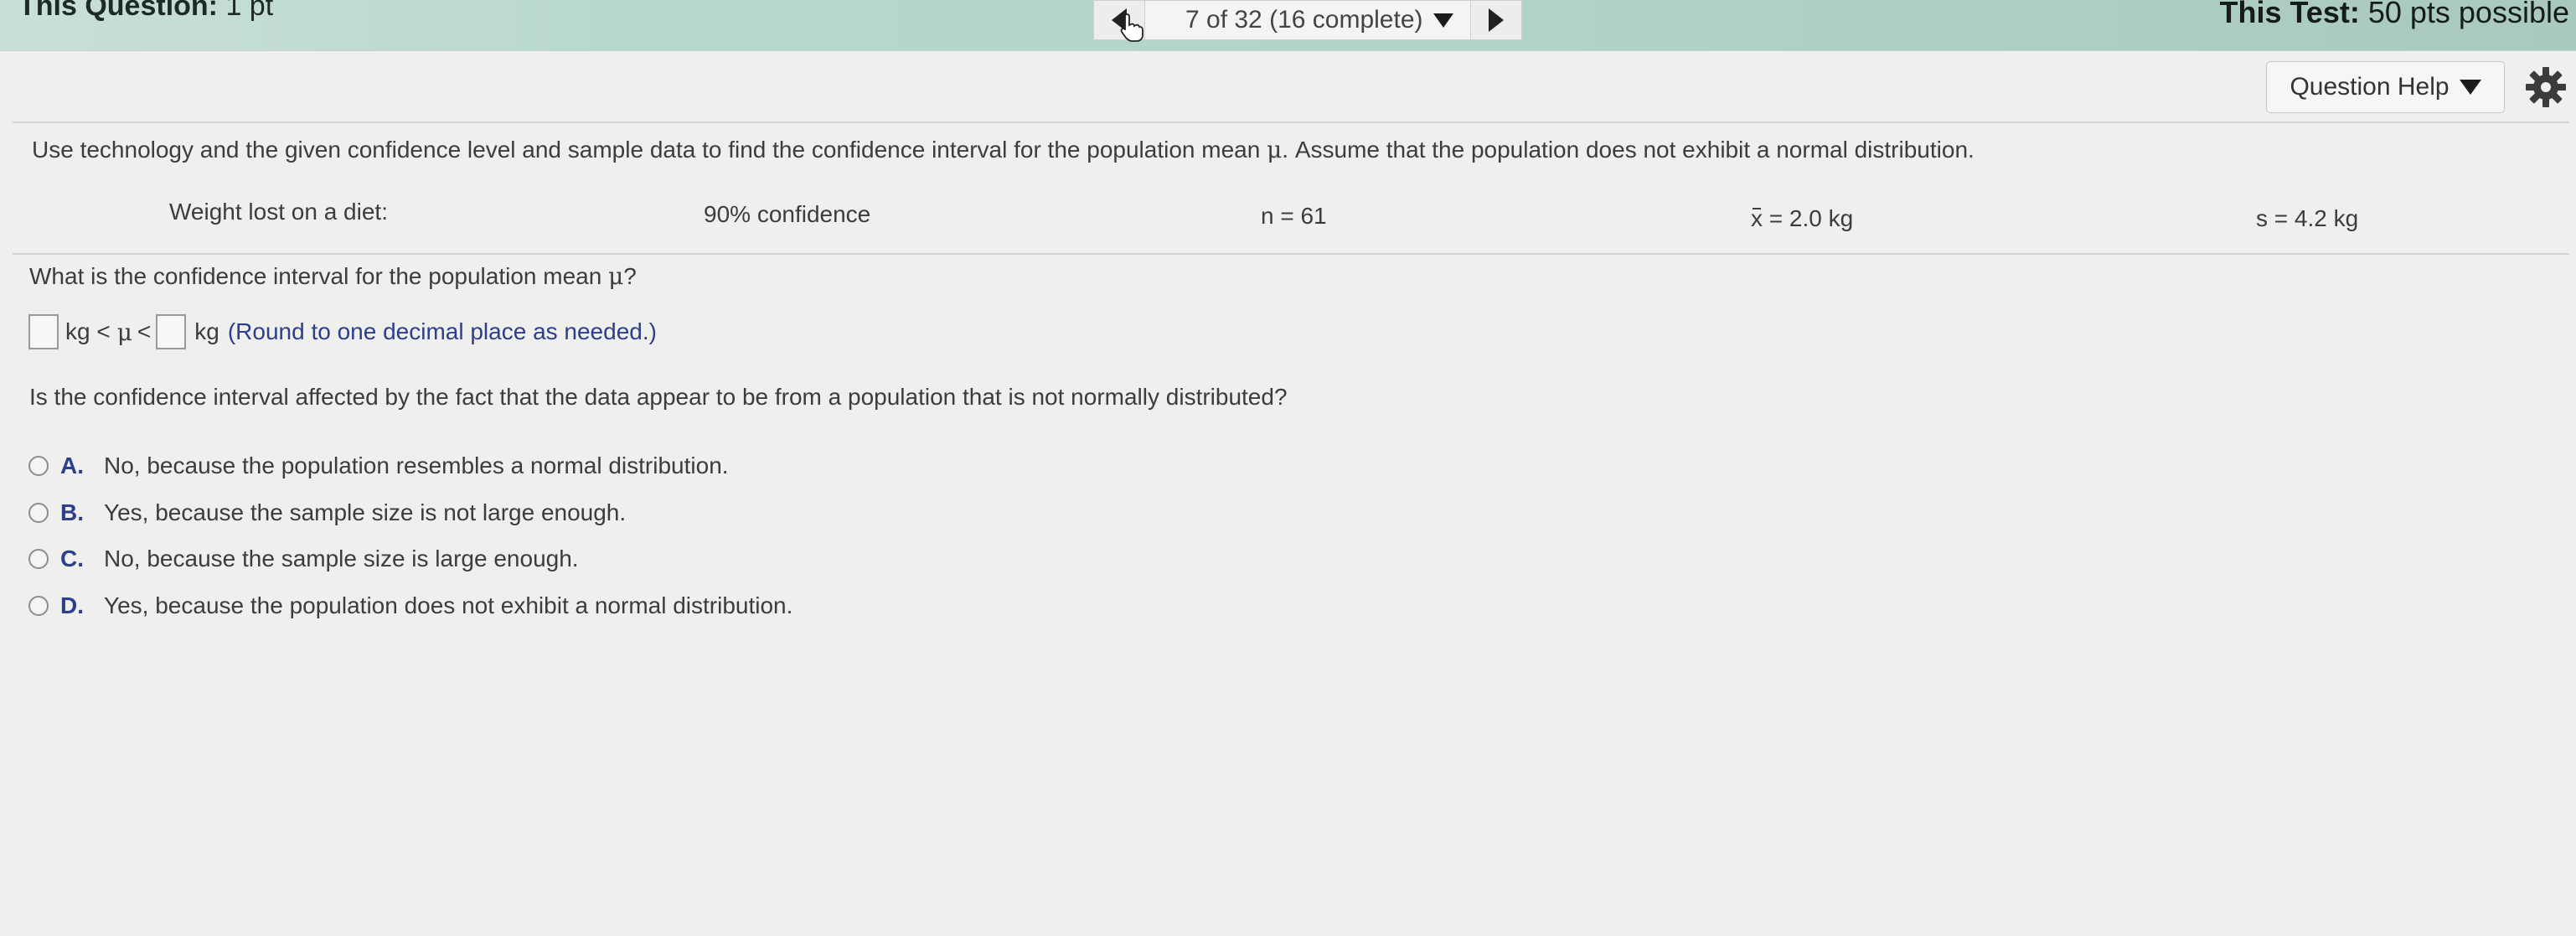 This screenshot has height=936, width=2576. I want to click on gear-icon, so click(2546, 87).